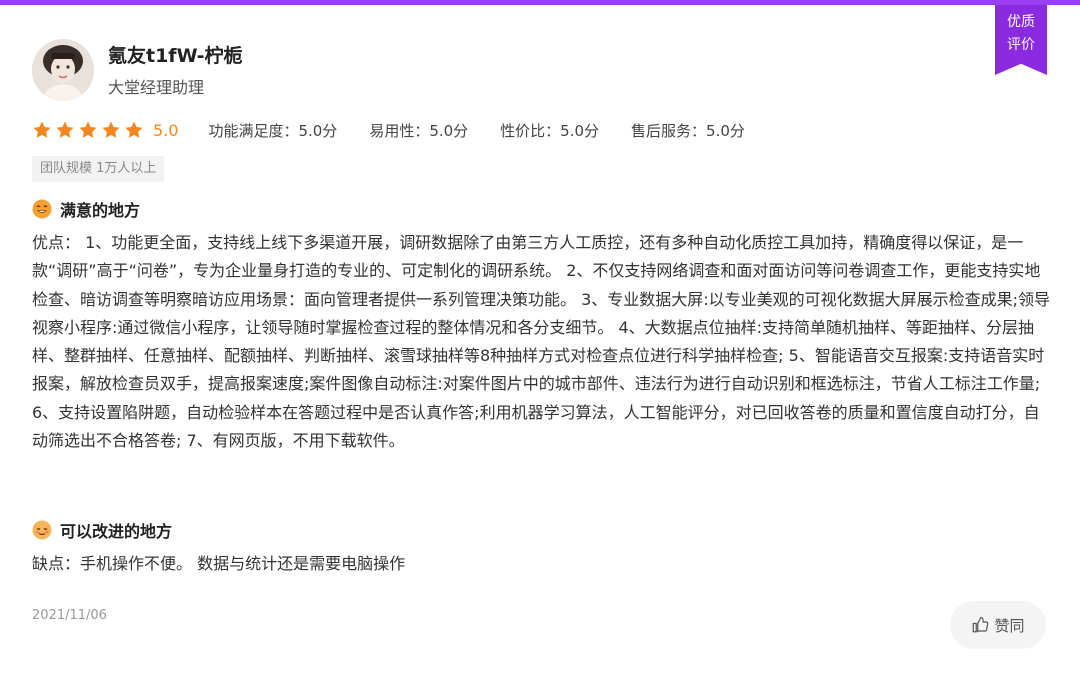 This screenshot has width=1080, height=677. Describe the element at coordinates (100, 210) in the screenshot. I see `pros-heading-label: 满意的地方` at that location.